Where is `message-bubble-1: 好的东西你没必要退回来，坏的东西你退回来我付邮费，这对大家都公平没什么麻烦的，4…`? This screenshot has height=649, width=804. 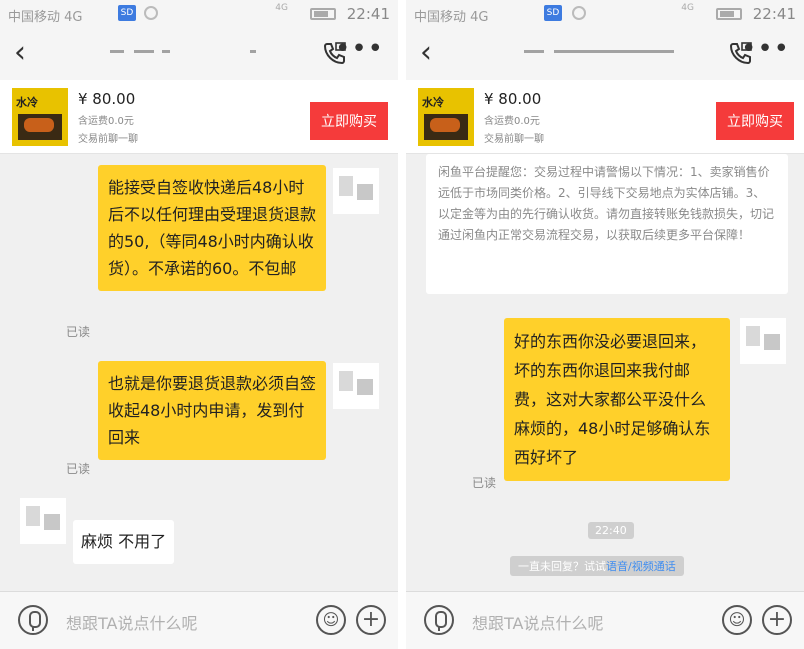 message-bubble-1: 好的东西你没必要退回来，坏的东西你退回来我付邮费，这对大家都公平没什么麻烦的，4… is located at coordinates (617, 399).